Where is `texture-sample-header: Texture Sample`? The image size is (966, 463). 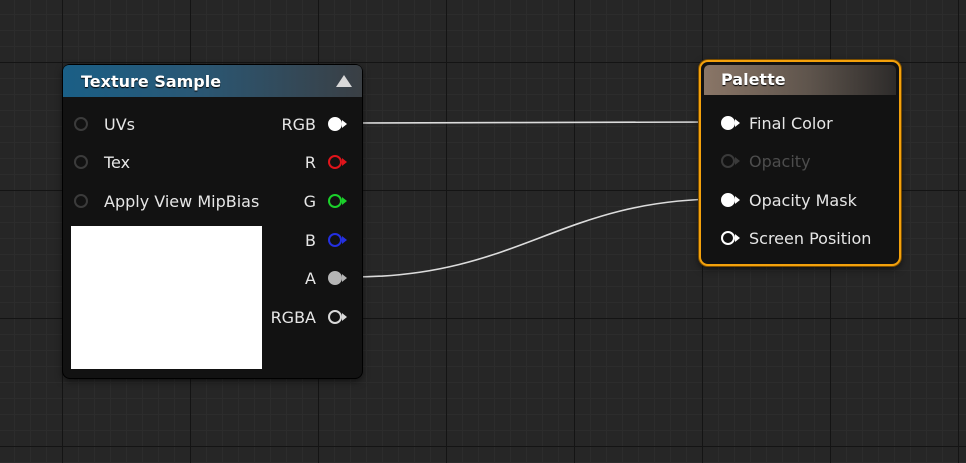
texture-sample-header: Texture Sample is located at coordinates (212, 81).